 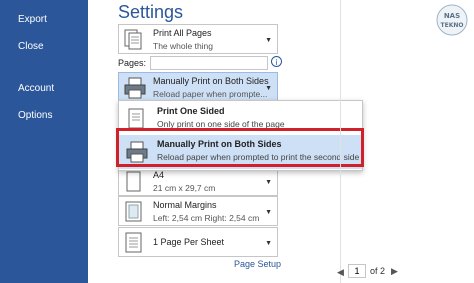 What do you see at coordinates (183, 46) in the screenshot?
I see `print-range-desc: The whole thing` at bounding box center [183, 46].